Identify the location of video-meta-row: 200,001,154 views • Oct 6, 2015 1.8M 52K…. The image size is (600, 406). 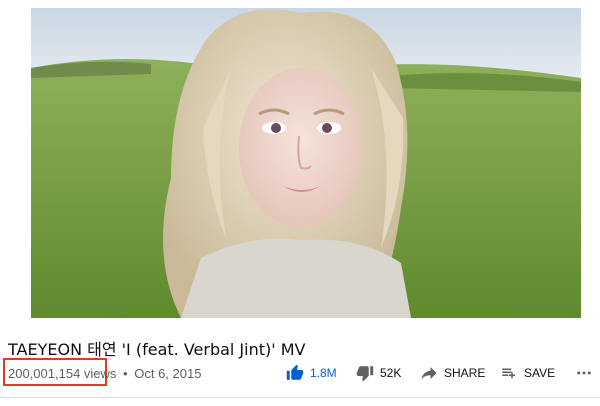
(300, 373).